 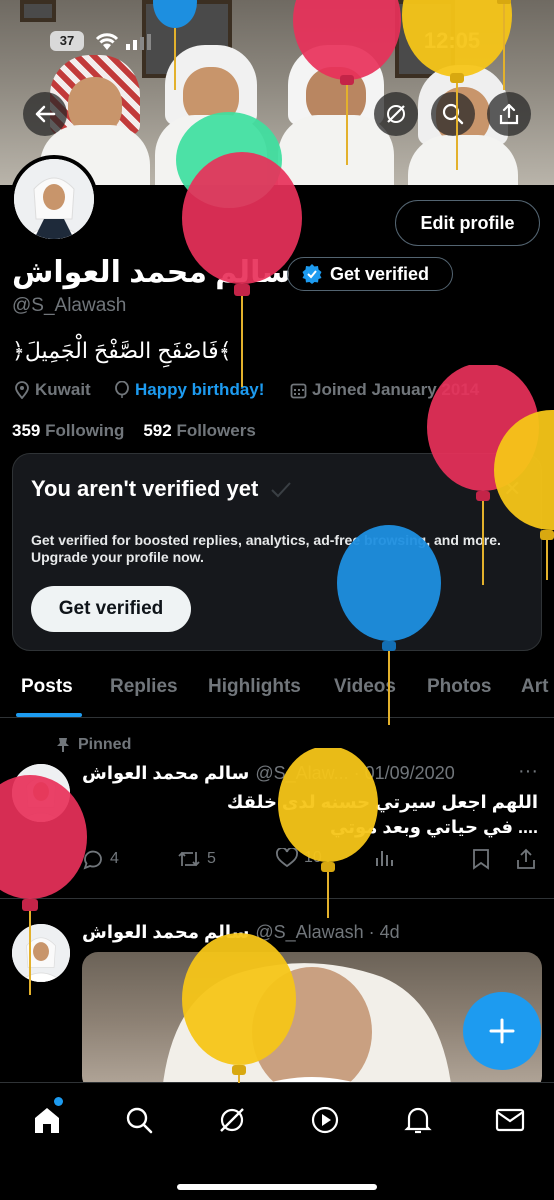 What do you see at coordinates (67, 41) in the screenshot?
I see `battery-indicator: 37` at bounding box center [67, 41].